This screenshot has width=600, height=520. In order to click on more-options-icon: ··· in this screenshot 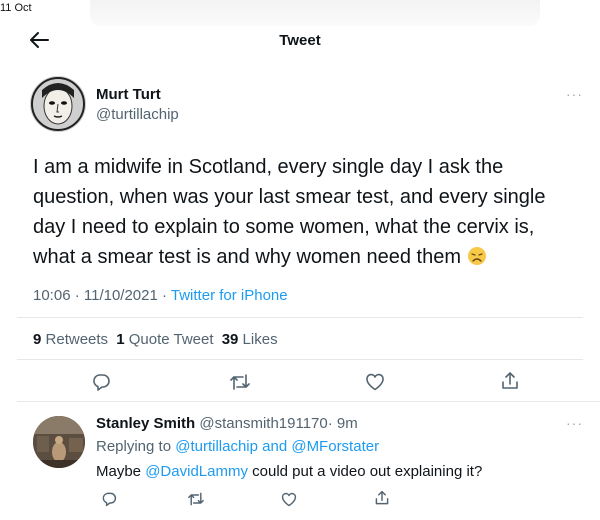, I will do `click(574, 94)`.